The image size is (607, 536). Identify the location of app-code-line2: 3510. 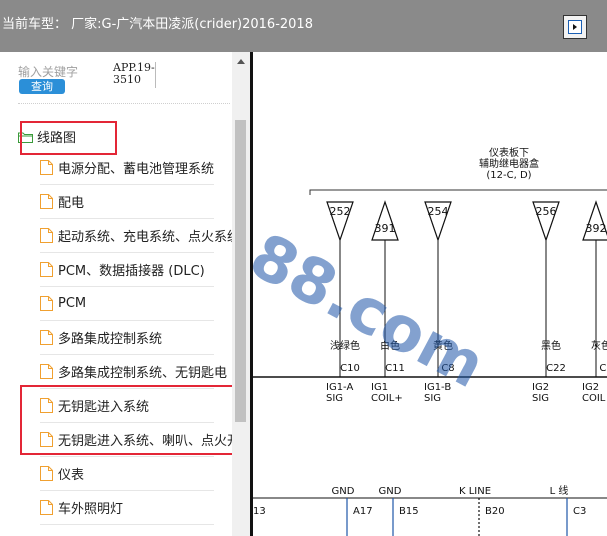
(127, 79).